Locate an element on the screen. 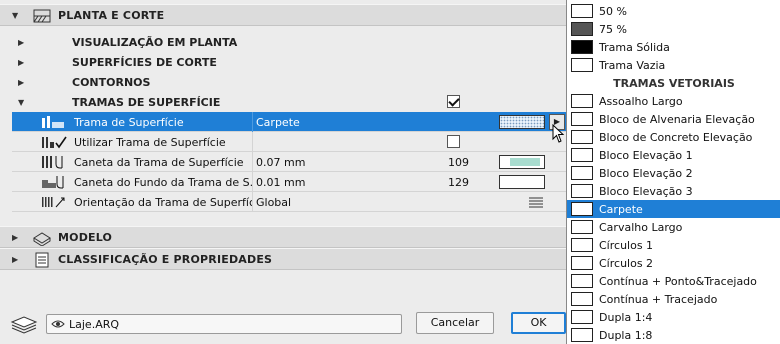  section-model: ▶ MODELO is located at coordinates (283, 237).